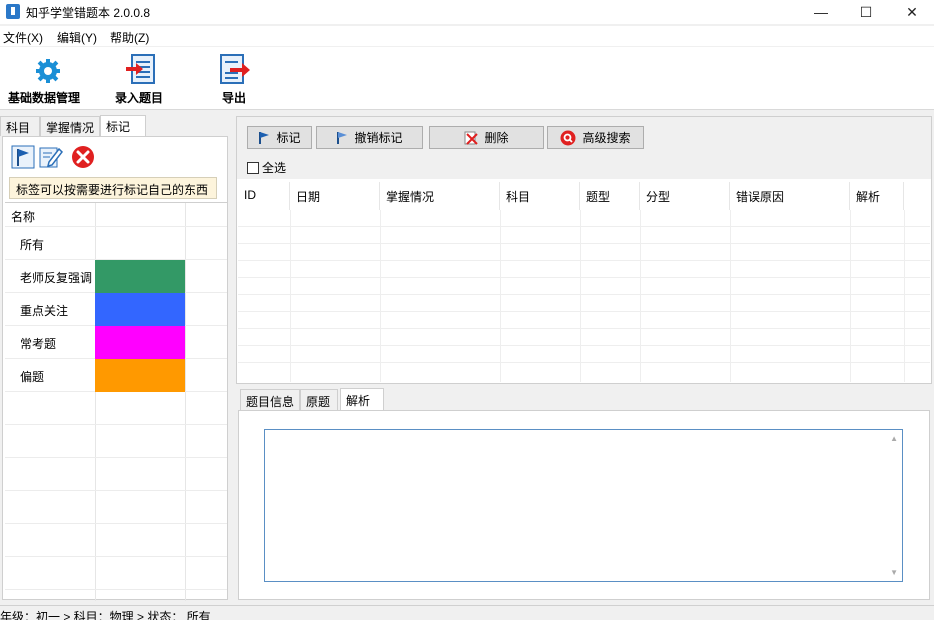 This screenshot has height=620, width=934. I want to click on window-title: 知乎学堂错题本 2.0.0.8, so click(88, 13).